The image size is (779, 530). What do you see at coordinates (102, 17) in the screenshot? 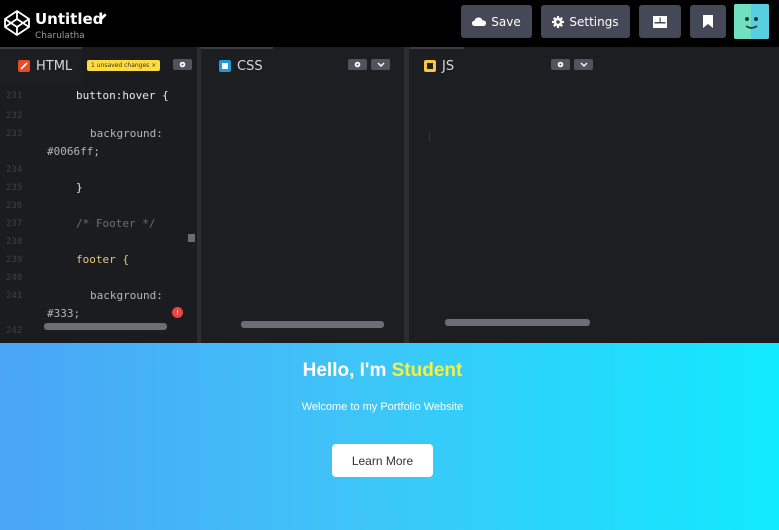
I see `pencil-icon` at bounding box center [102, 17].